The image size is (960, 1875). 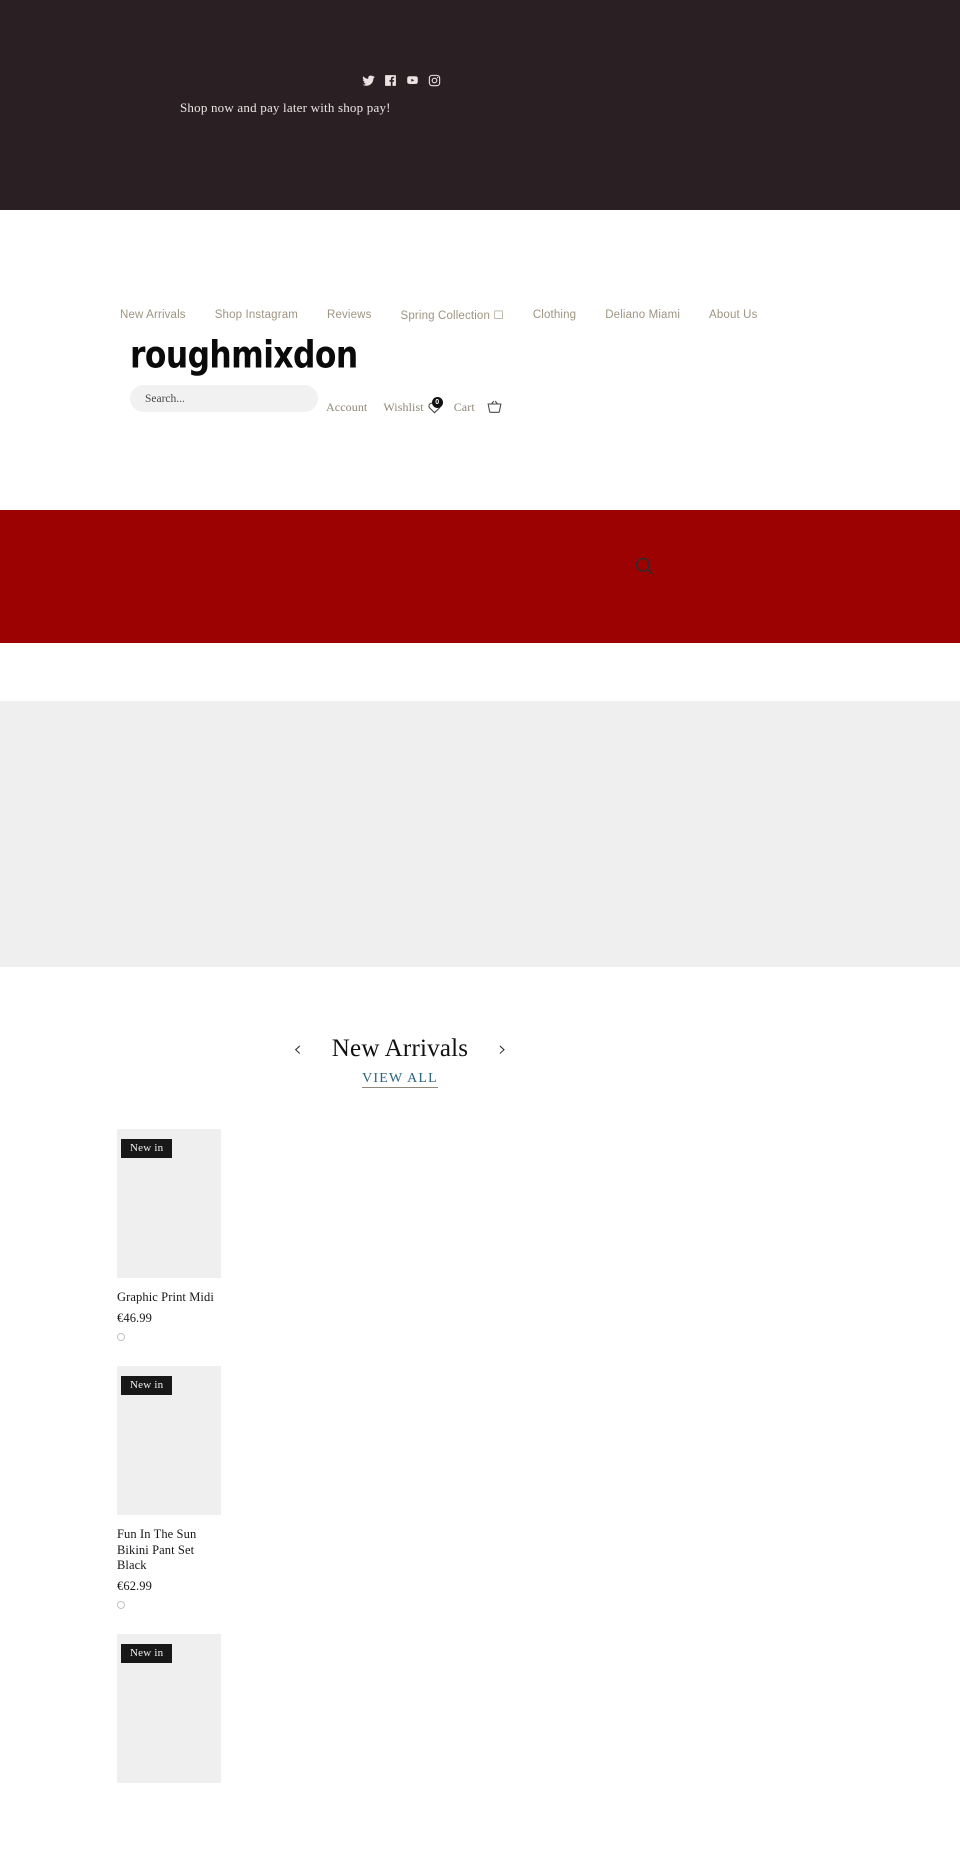 What do you see at coordinates (464, 406) in the screenshot?
I see `cart-label: Cart` at bounding box center [464, 406].